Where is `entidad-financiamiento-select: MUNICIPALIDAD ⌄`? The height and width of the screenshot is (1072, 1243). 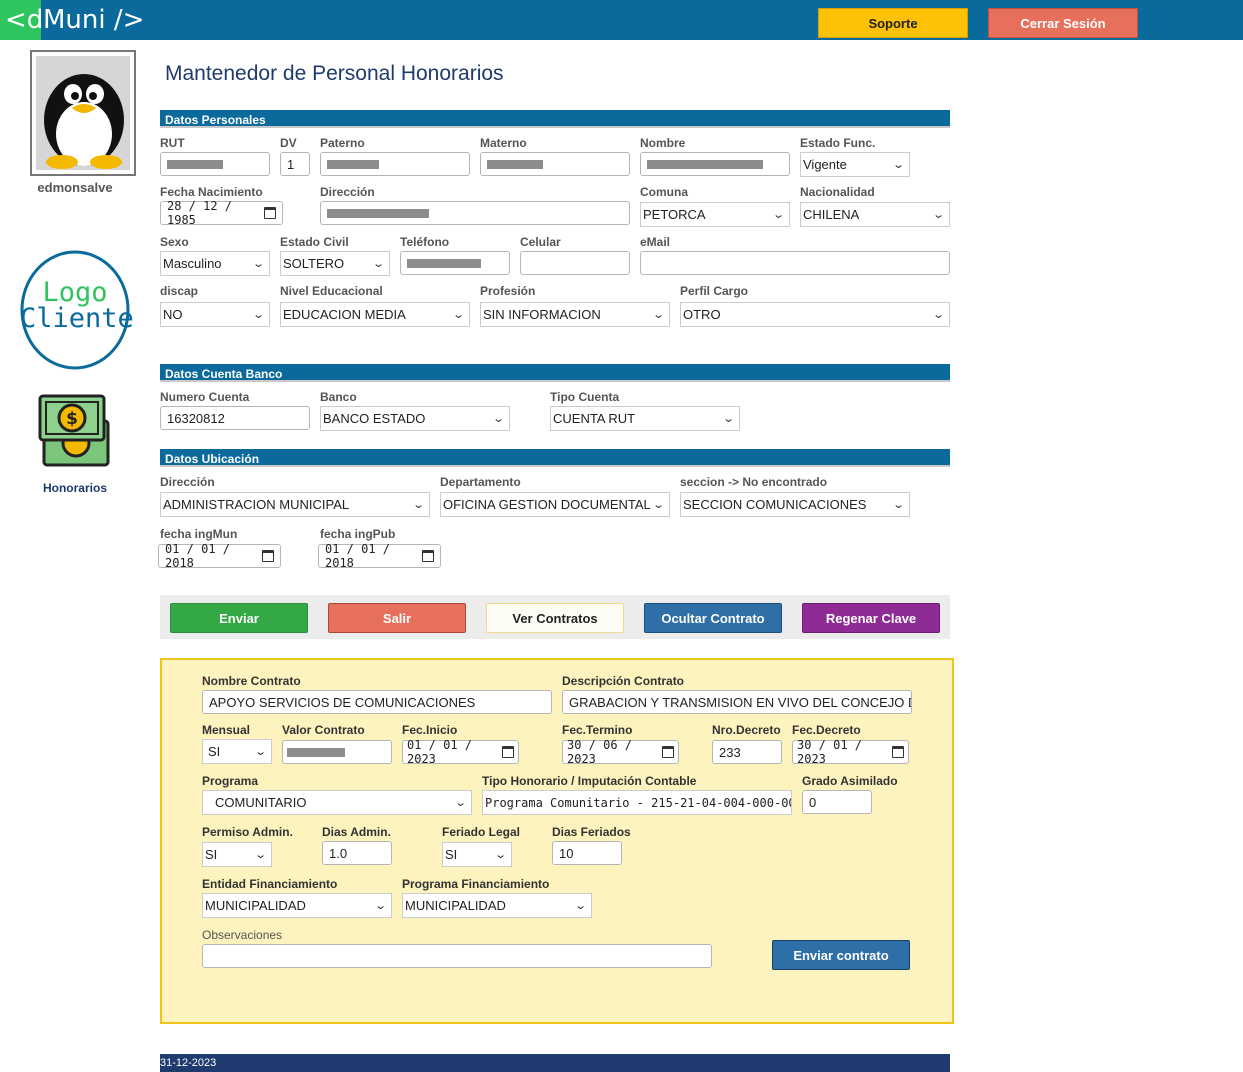
entidad-financiamiento-select: MUNICIPALIDAD ⌄ is located at coordinates (297, 905).